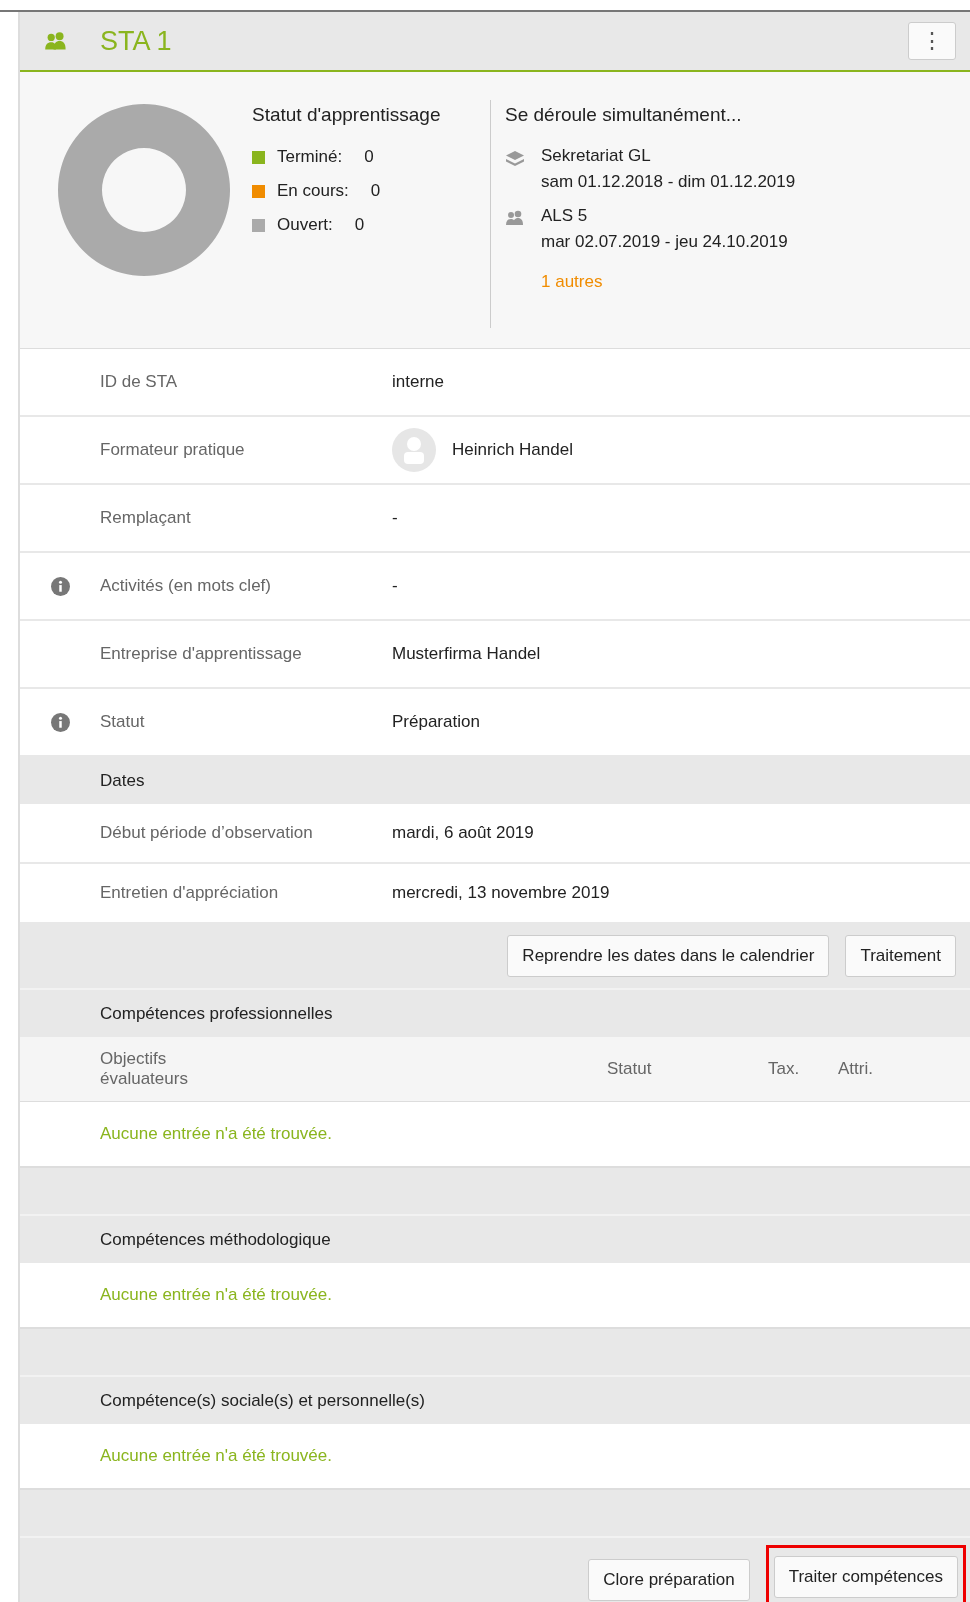 Image resolution: width=970 pixels, height=1602 pixels. What do you see at coordinates (146, 518) in the screenshot?
I see `field-label: Remplaçant` at bounding box center [146, 518].